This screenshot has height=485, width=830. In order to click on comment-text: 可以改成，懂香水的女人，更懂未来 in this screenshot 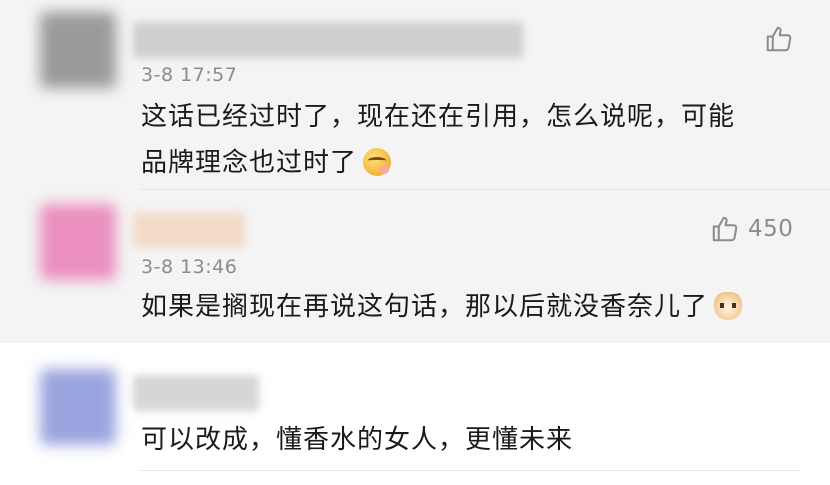, I will do `click(357, 440)`.